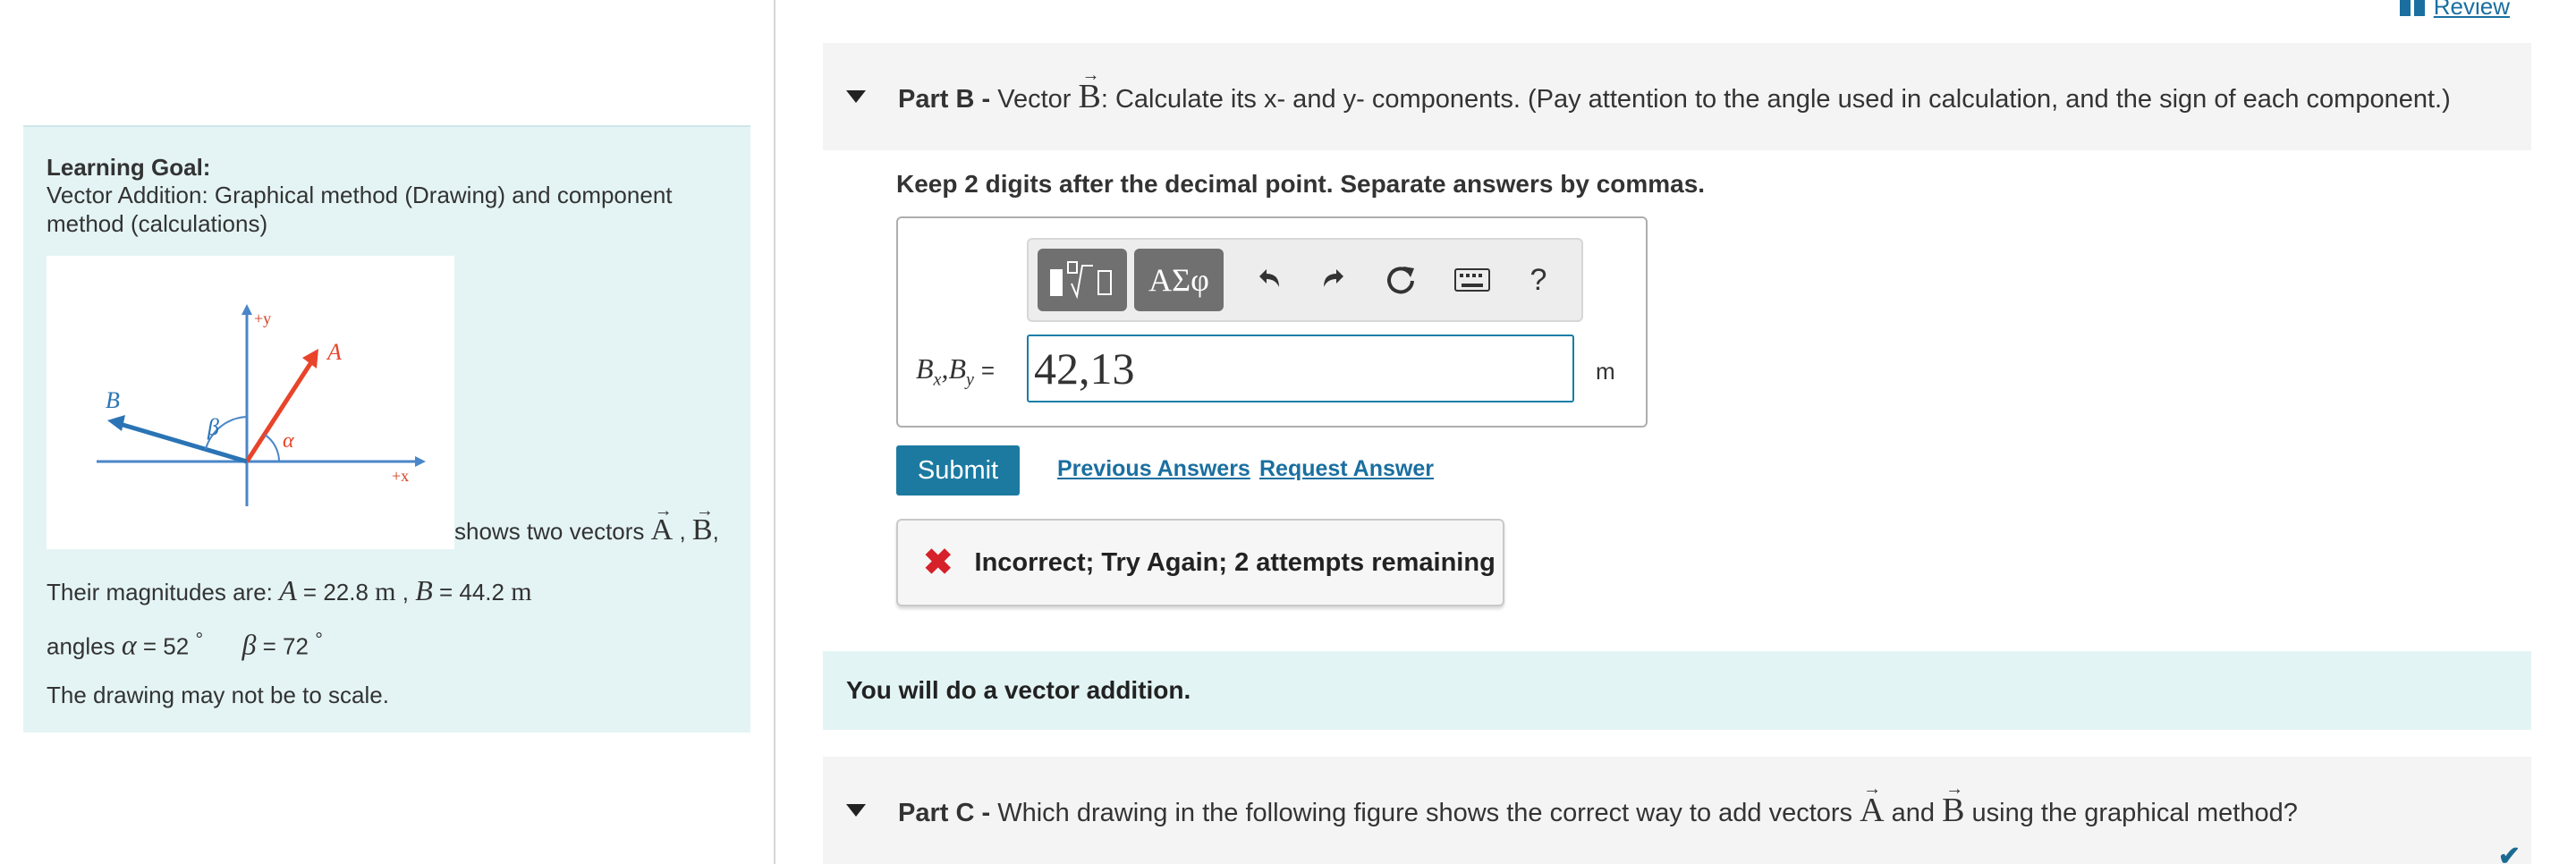 Image resolution: width=2576 pixels, height=864 pixels. Describe the element at coordinates (160, 592) in the screenshot. I see `magnitudes-prefix: Their magnitudes are:` at that location.